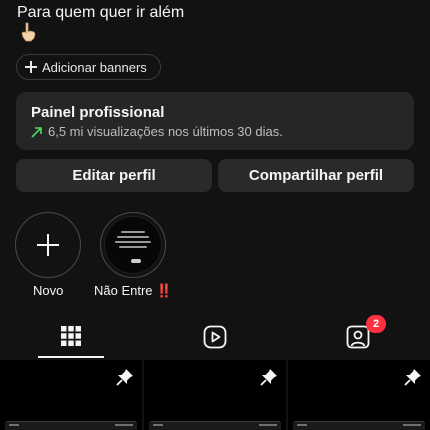 This screenshot has width=430, height=430. I want to click on trending-up-icon, so click(36, 132).